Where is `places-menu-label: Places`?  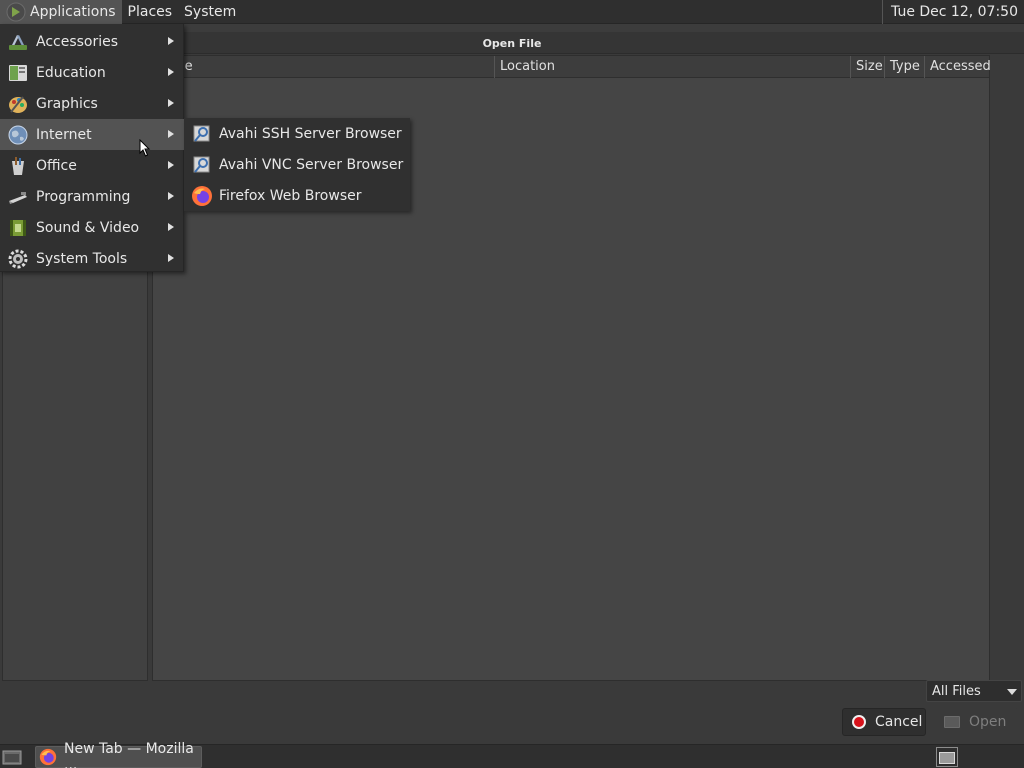
places-menu-label: Places is located at coordinates (150, 11).